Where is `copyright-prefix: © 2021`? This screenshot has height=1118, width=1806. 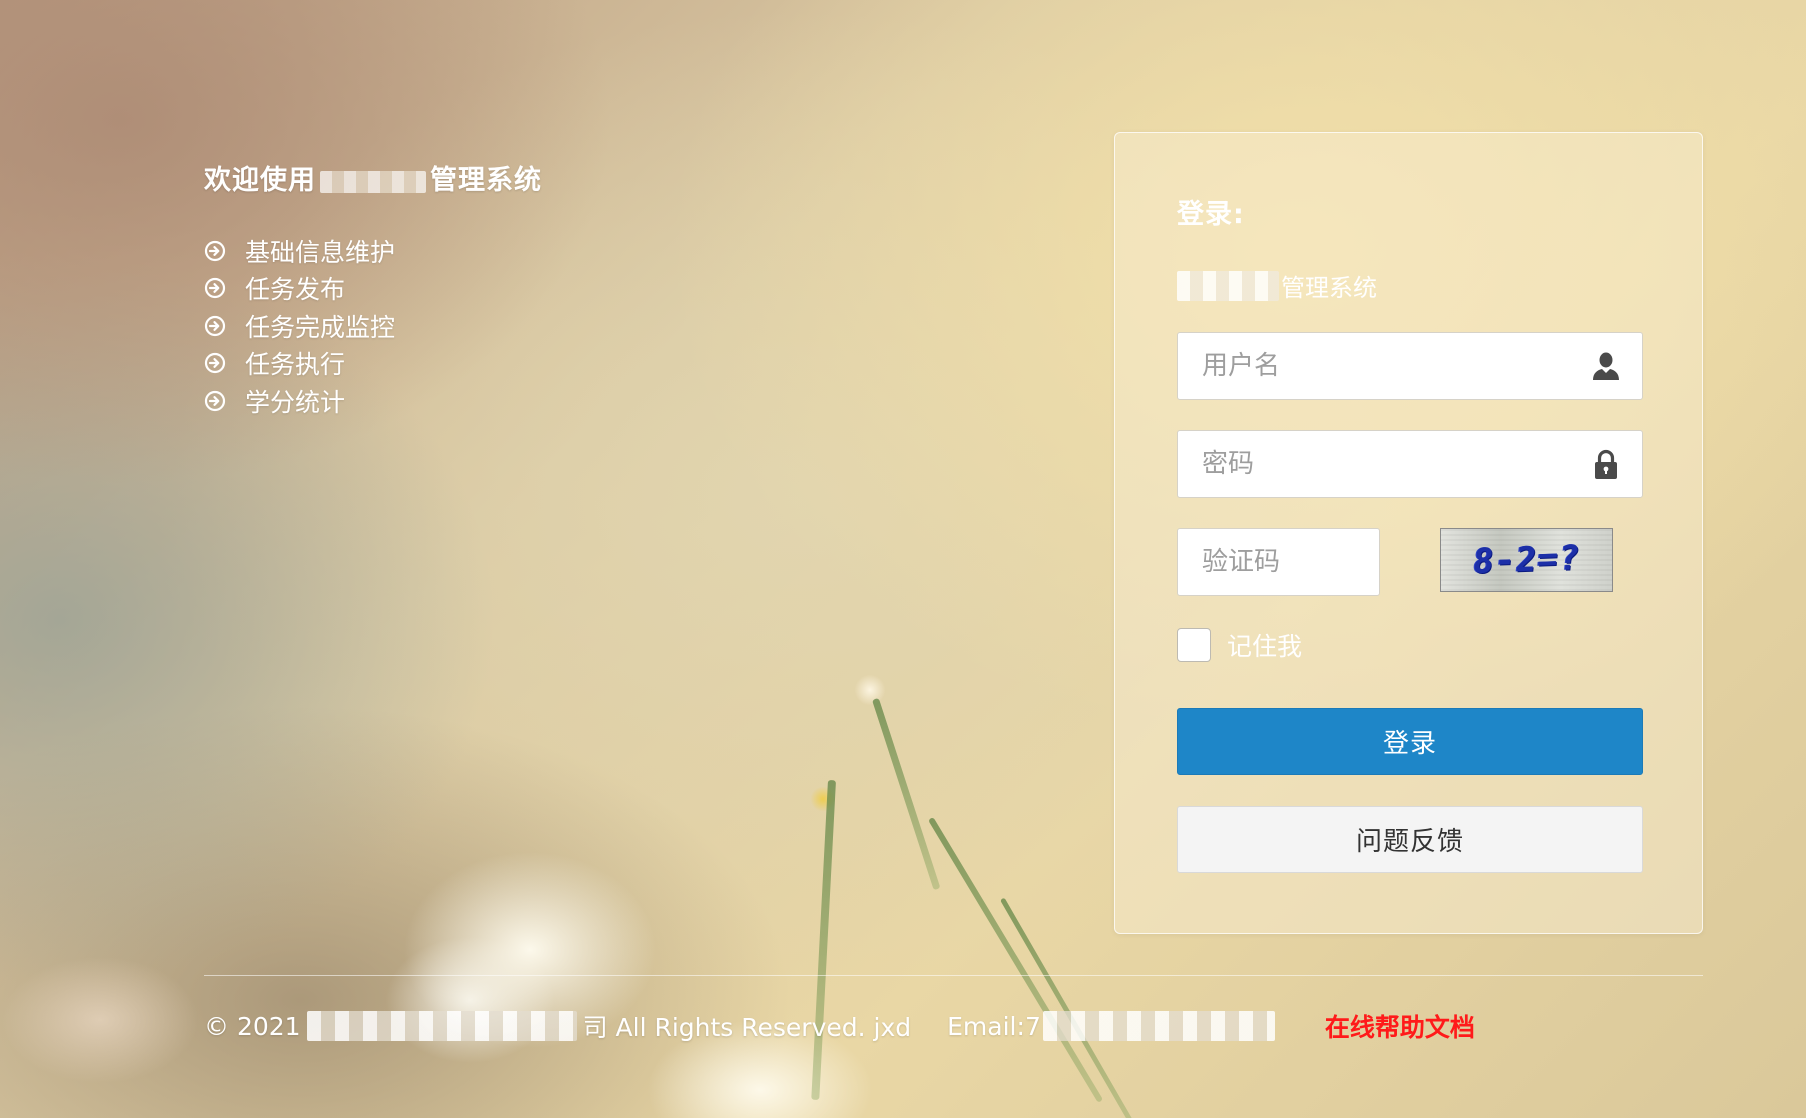
copyright-prefix: © 2021 is located at coordinates (252, 1026).